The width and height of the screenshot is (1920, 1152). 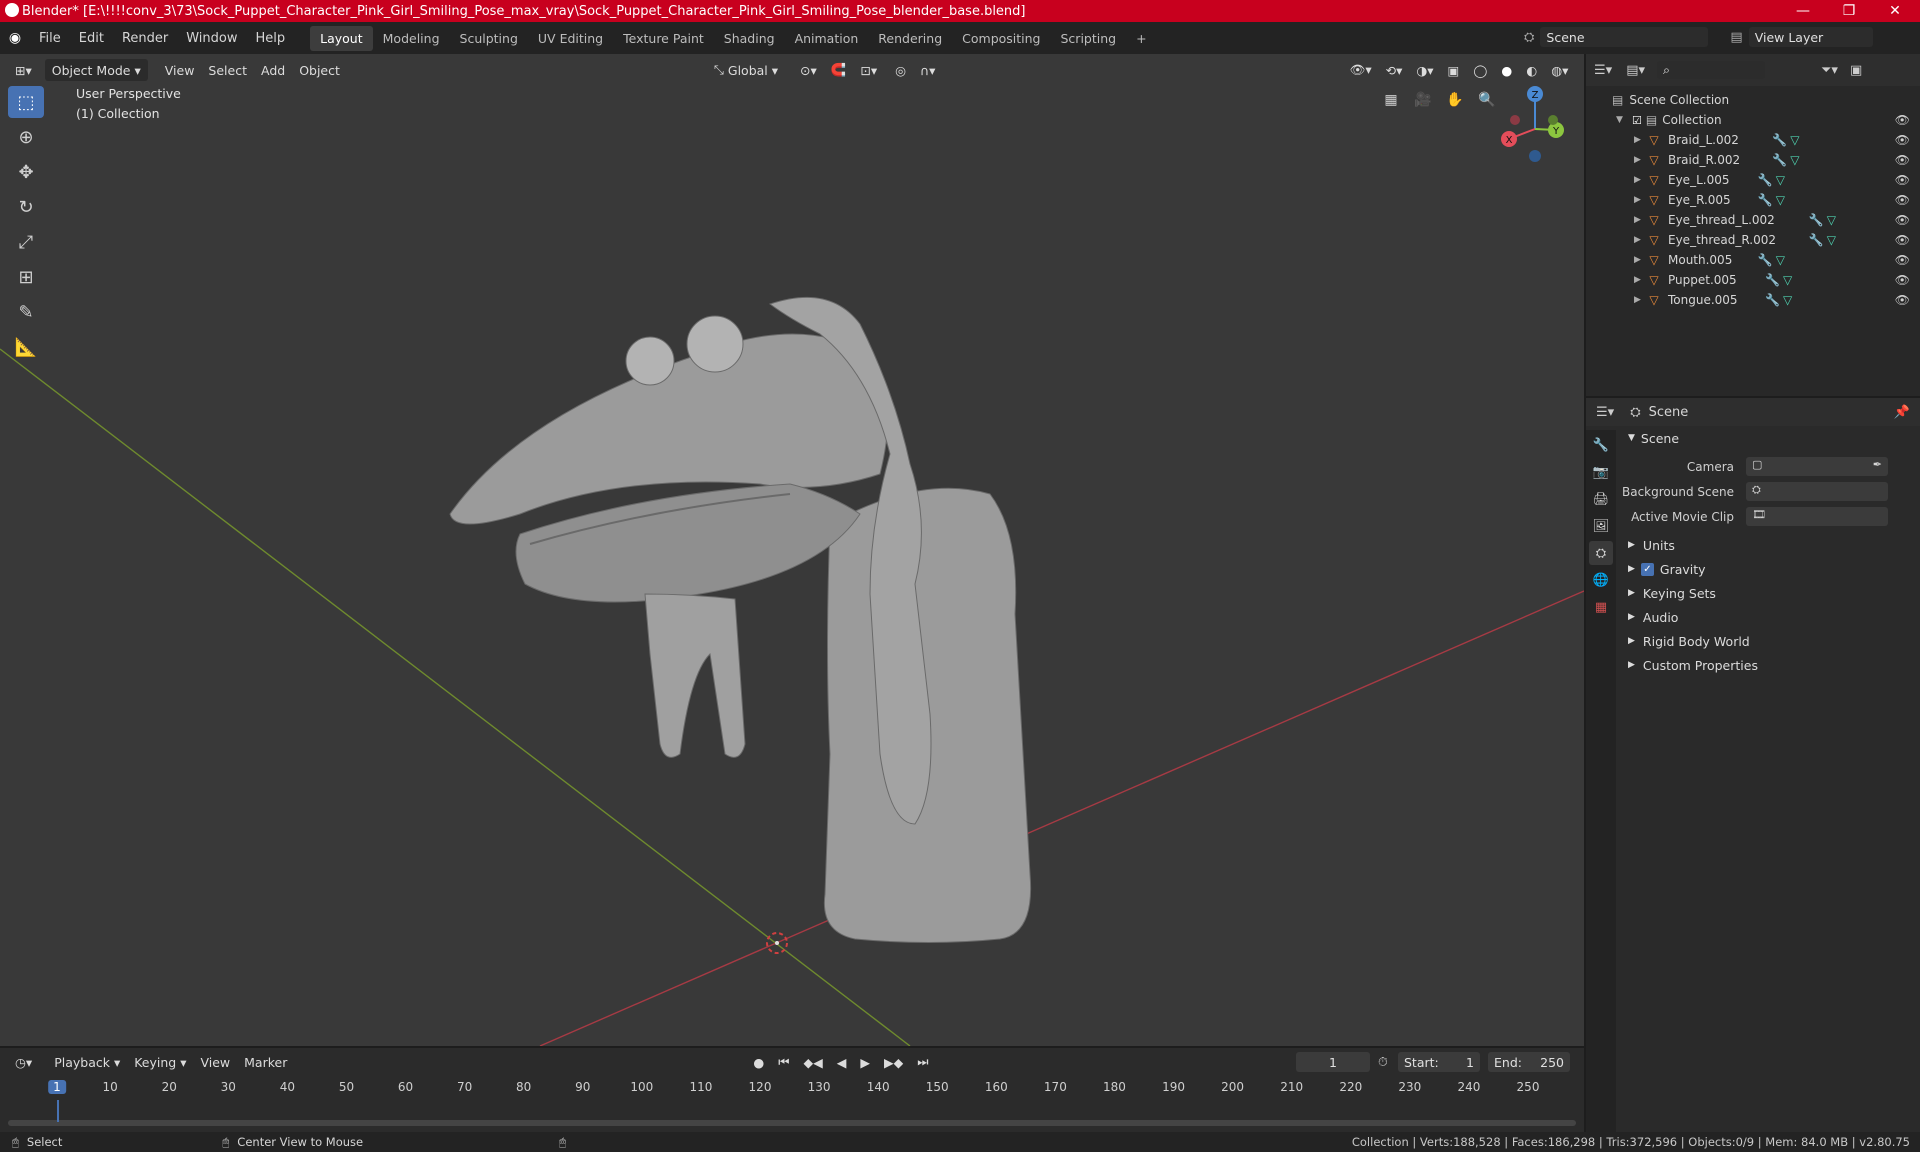 I want to click on navigation-gizmo: Z X Y, so click(x=1532, y=124).